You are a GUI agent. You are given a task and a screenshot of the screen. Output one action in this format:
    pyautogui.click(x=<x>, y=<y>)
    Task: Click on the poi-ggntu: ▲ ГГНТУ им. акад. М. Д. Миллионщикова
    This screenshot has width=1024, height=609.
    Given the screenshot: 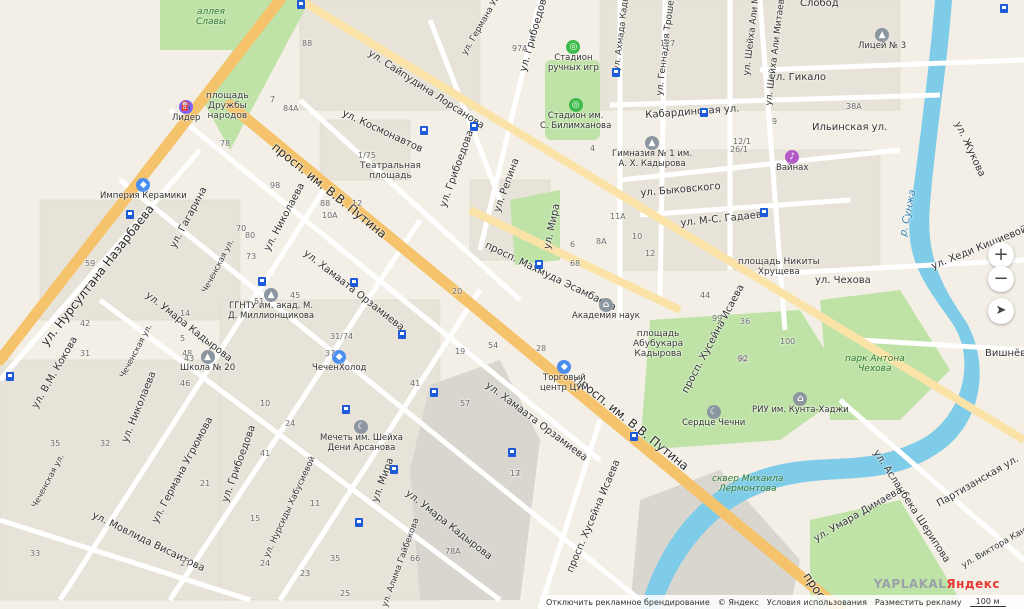 What is the action you would take?
    pyautogui.click(x=271, y=305)
    